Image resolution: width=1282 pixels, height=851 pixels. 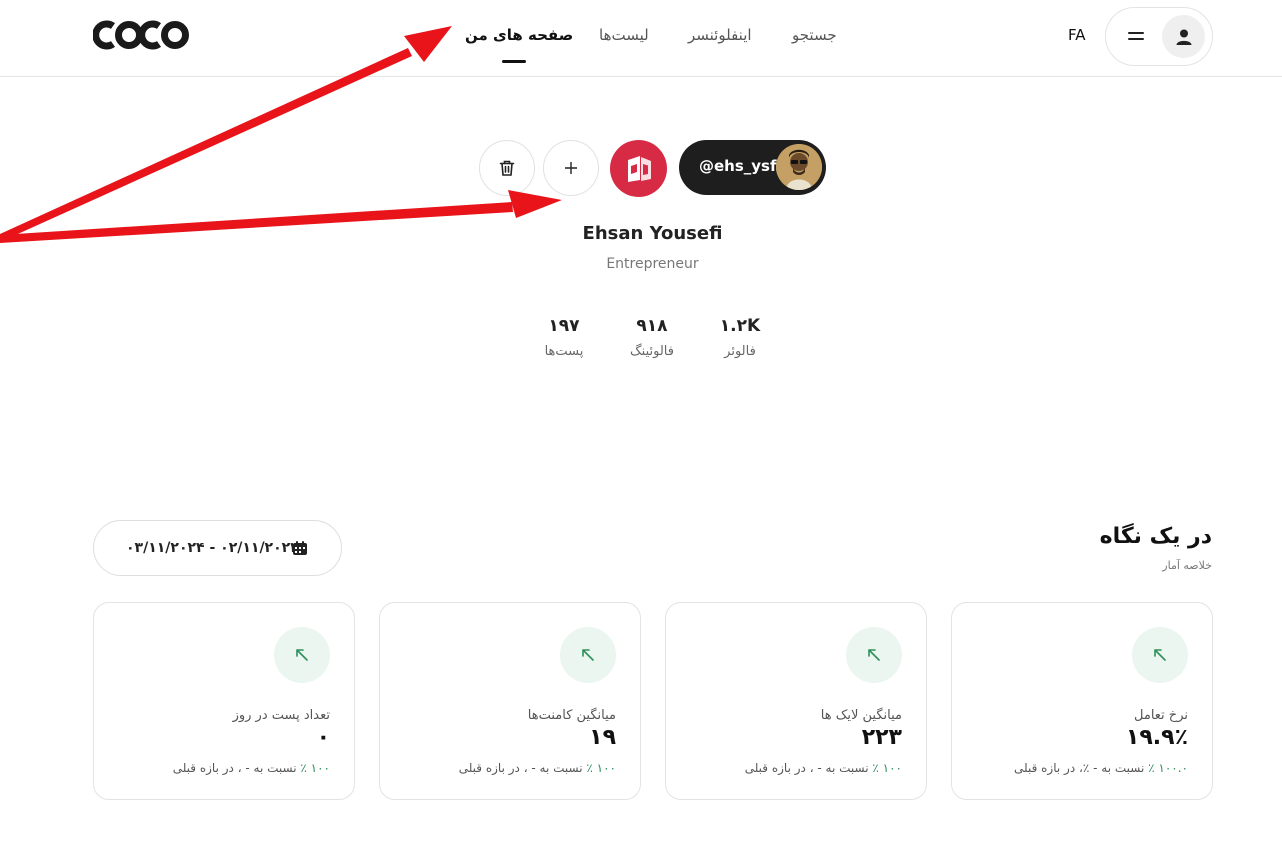 I want to click on user-avatar, so click(x=1183, y=36).